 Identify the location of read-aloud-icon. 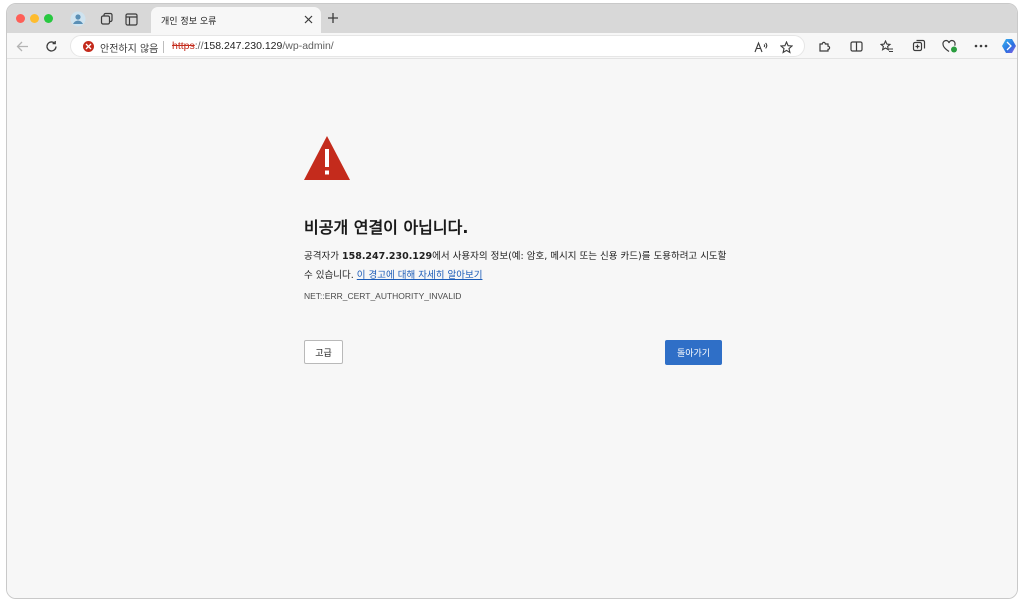
(761, 47).